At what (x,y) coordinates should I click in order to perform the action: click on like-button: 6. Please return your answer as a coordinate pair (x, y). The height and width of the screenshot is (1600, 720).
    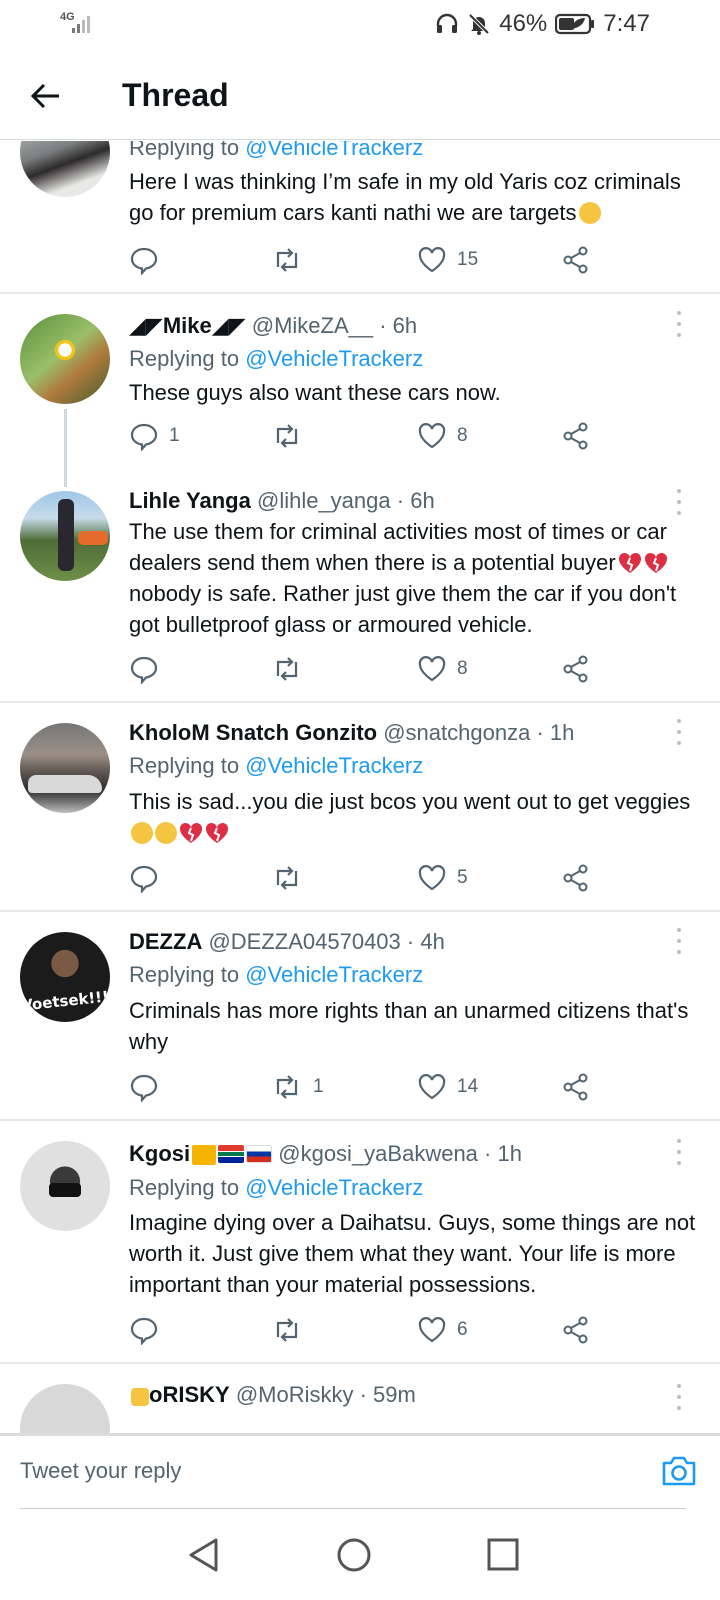
    Looking at the image, I should click on (442, 1330).